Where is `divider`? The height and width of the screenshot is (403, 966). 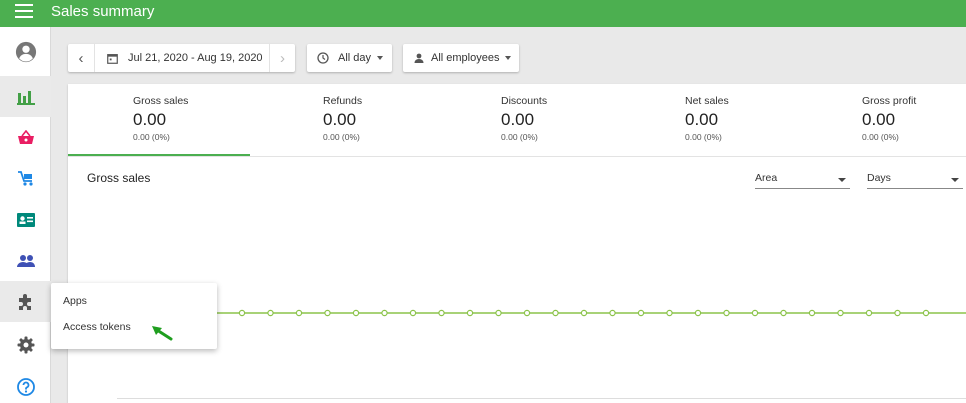
divider is located at coordinates (517, 156).